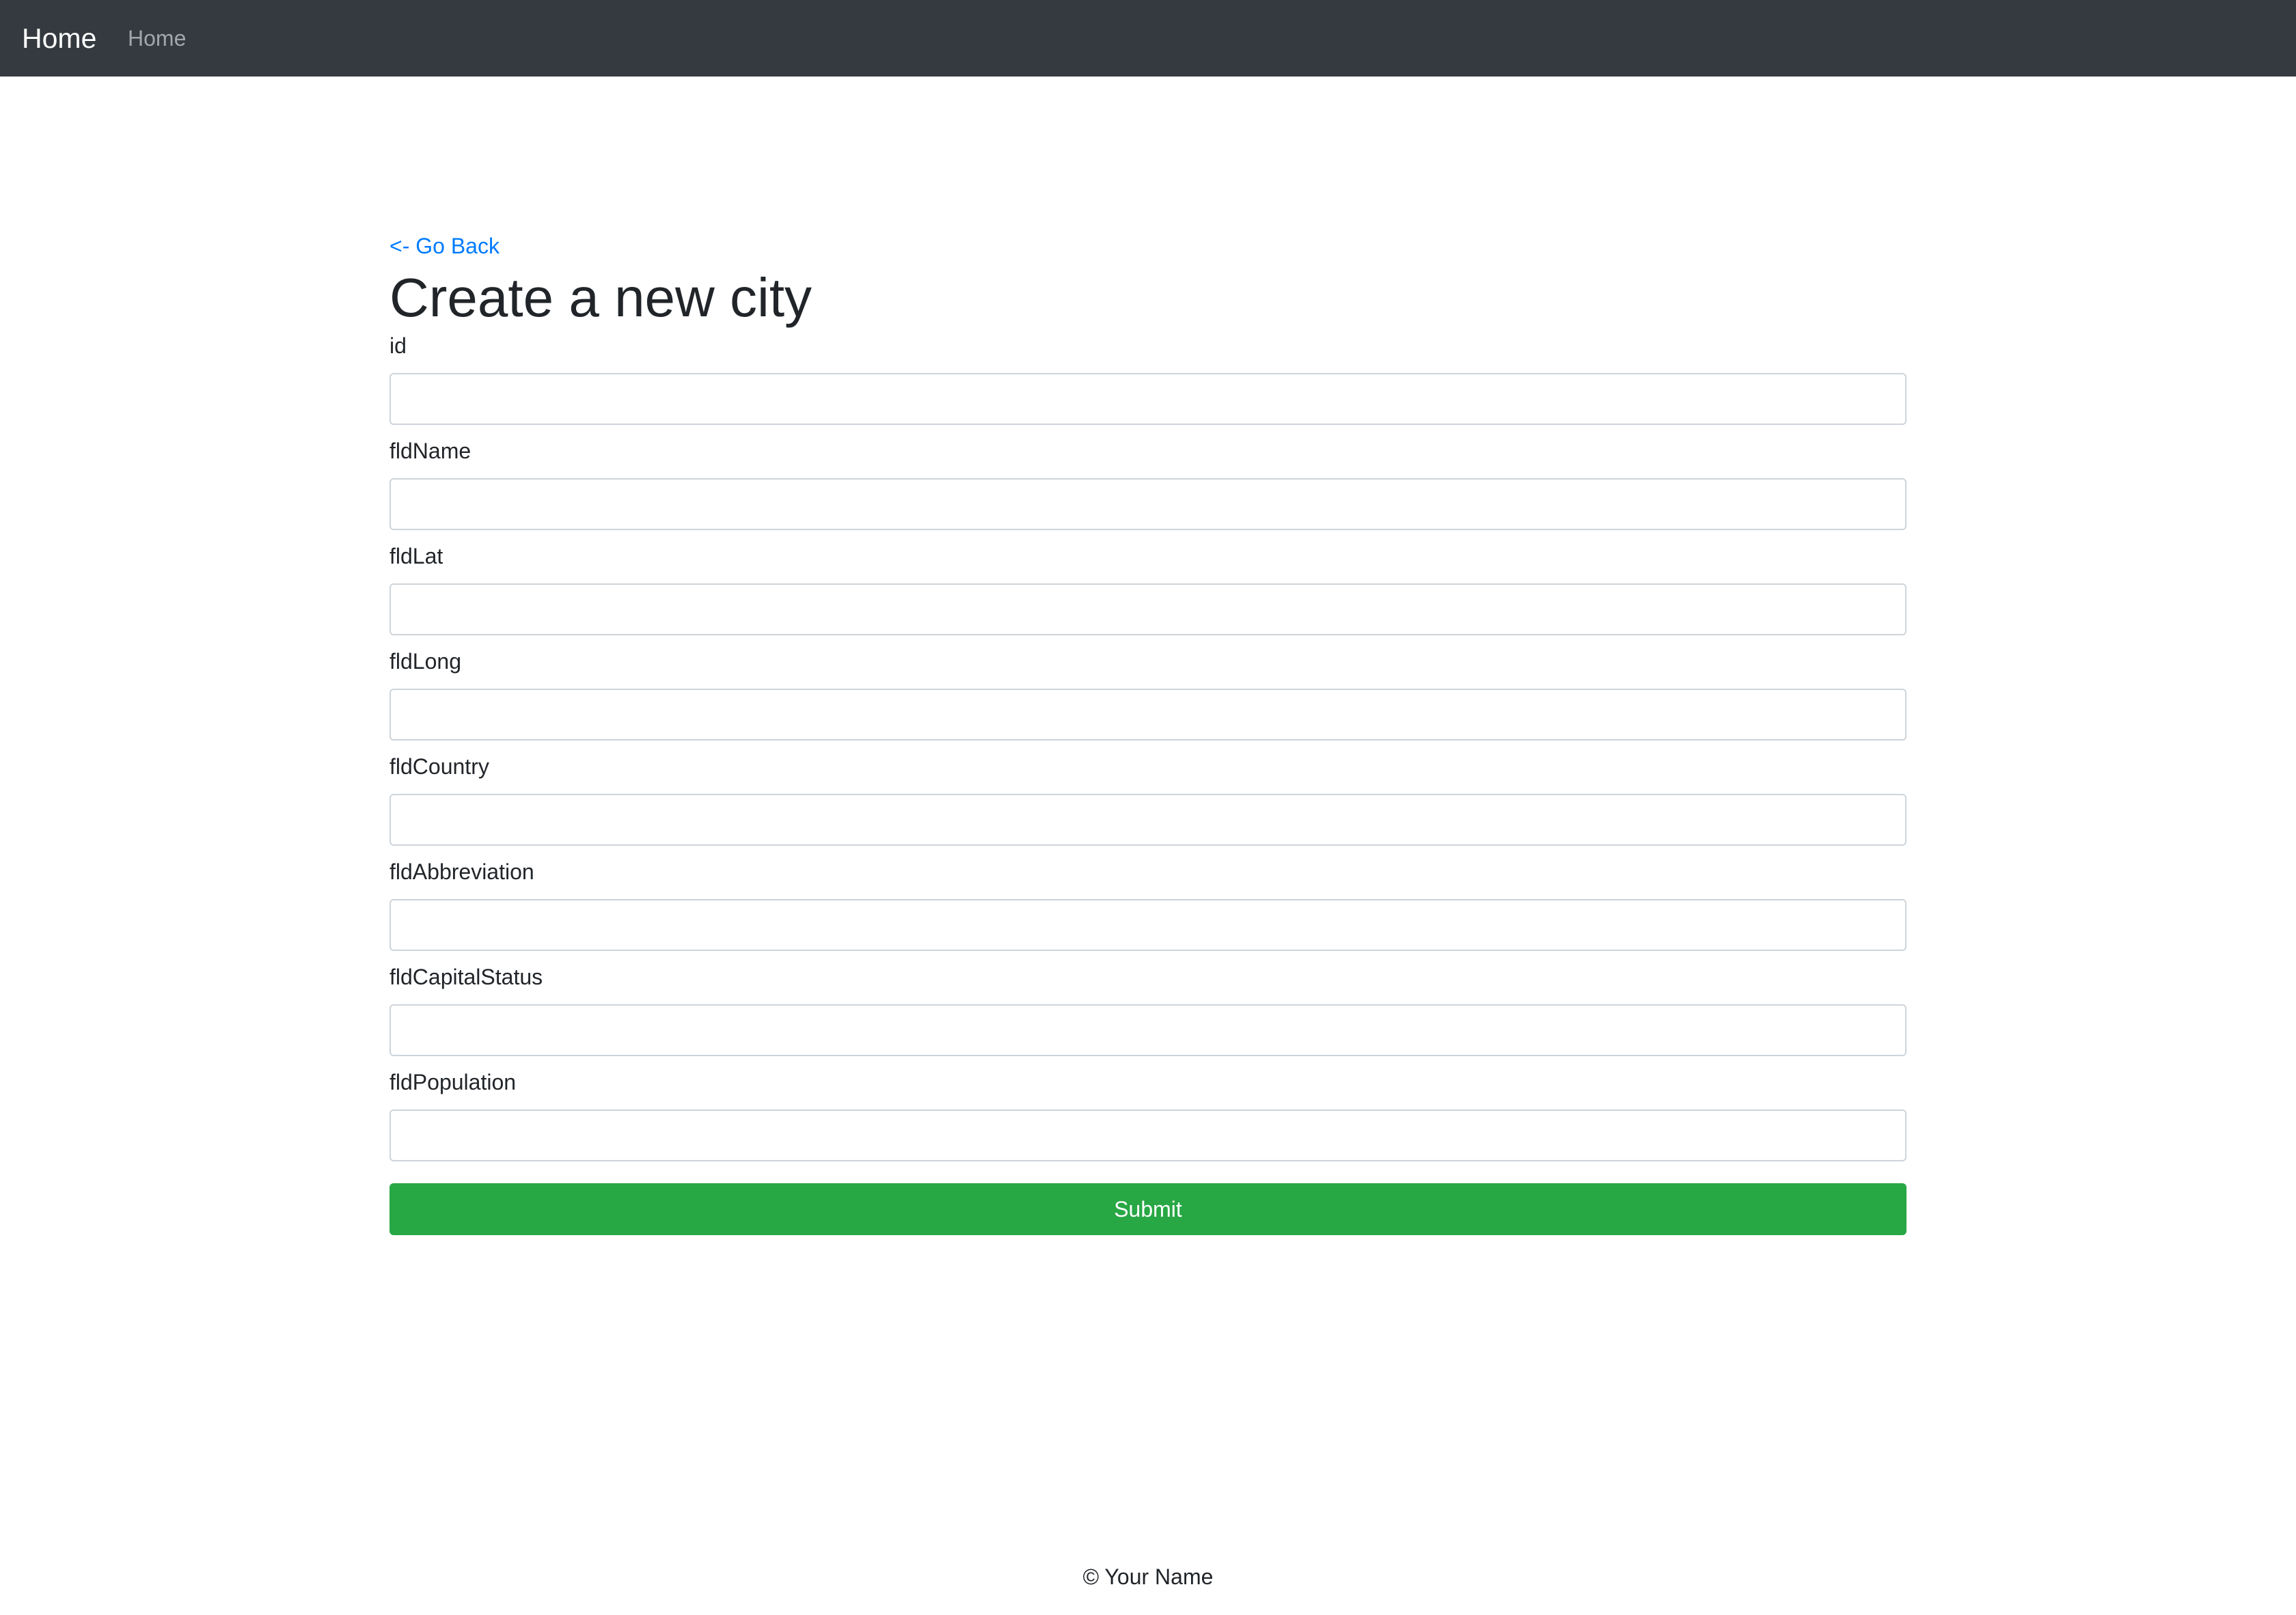 The image size is (2296, 1615). I want to click on fldname-input, so click(1148, 504).